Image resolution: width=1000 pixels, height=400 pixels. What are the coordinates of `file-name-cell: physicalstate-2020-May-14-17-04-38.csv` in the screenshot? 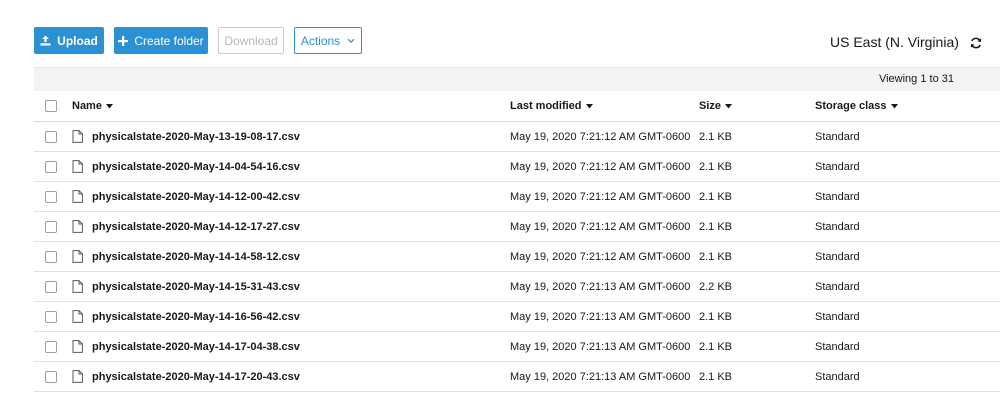 It's located at (186, 346).